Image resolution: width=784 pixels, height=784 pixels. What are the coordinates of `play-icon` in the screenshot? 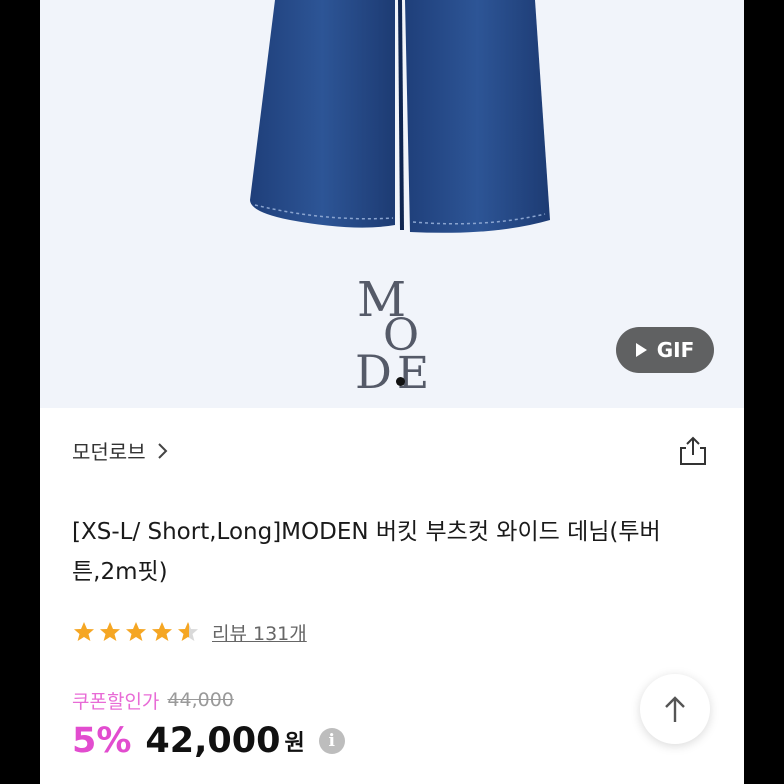 It's located at (641, 350).